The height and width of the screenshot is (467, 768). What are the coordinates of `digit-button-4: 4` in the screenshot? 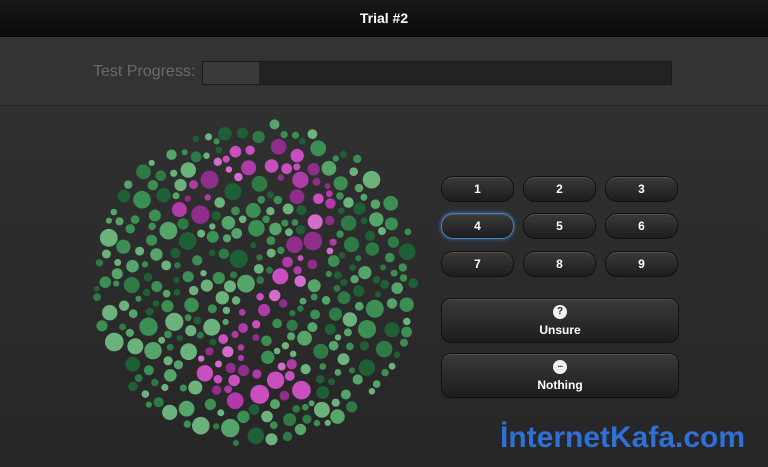 It's located at (477, 226).